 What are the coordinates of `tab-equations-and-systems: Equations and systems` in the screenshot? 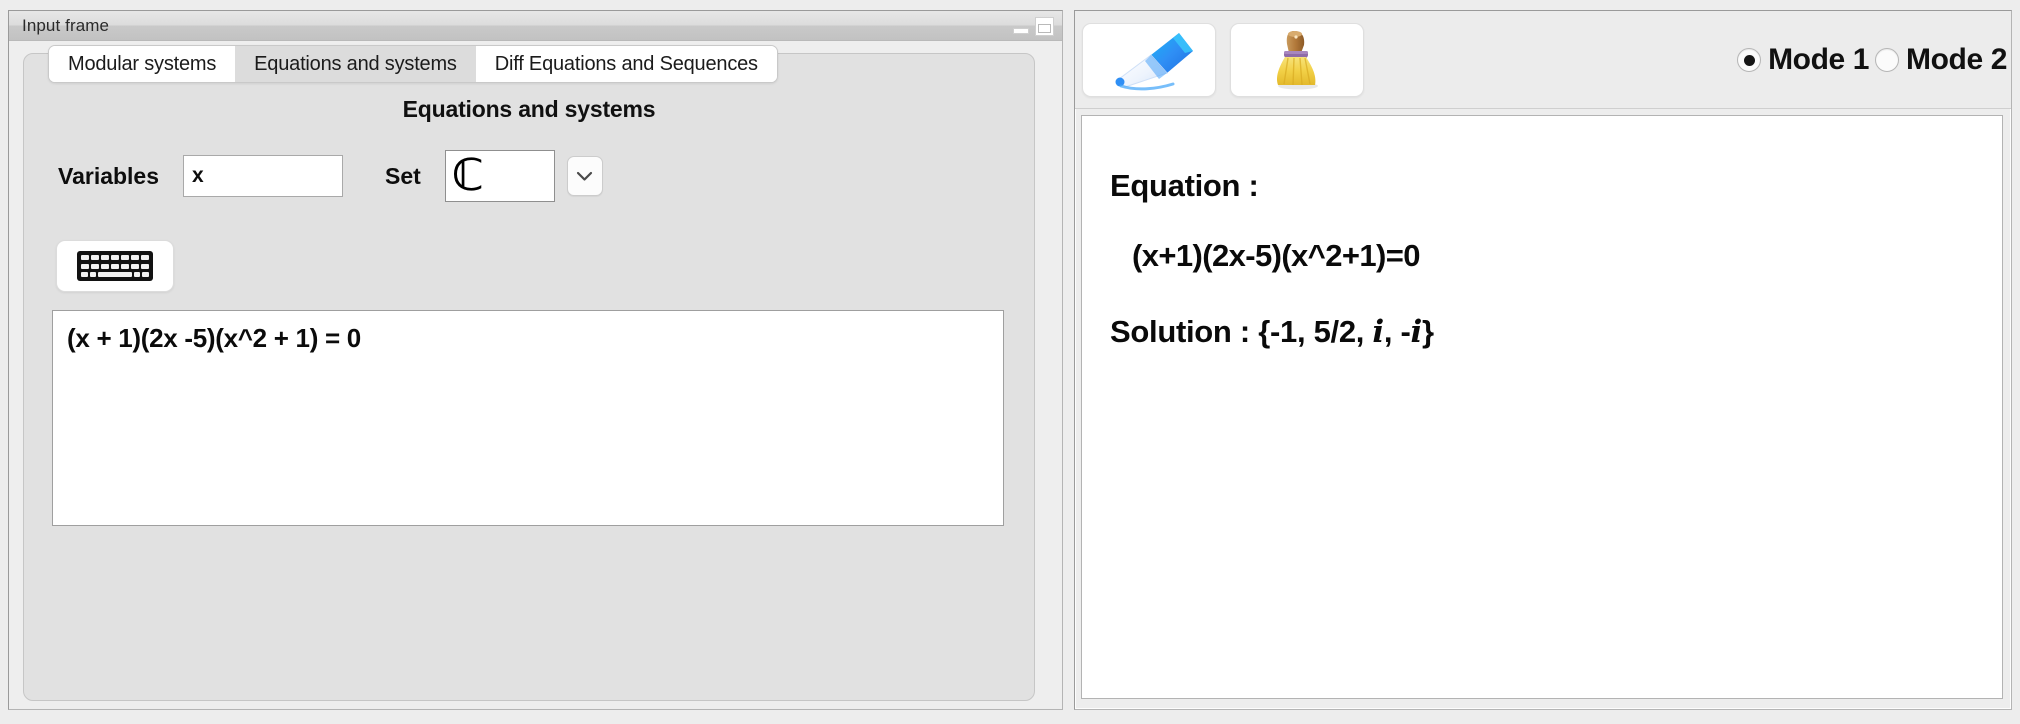 It's located at (355, 64).